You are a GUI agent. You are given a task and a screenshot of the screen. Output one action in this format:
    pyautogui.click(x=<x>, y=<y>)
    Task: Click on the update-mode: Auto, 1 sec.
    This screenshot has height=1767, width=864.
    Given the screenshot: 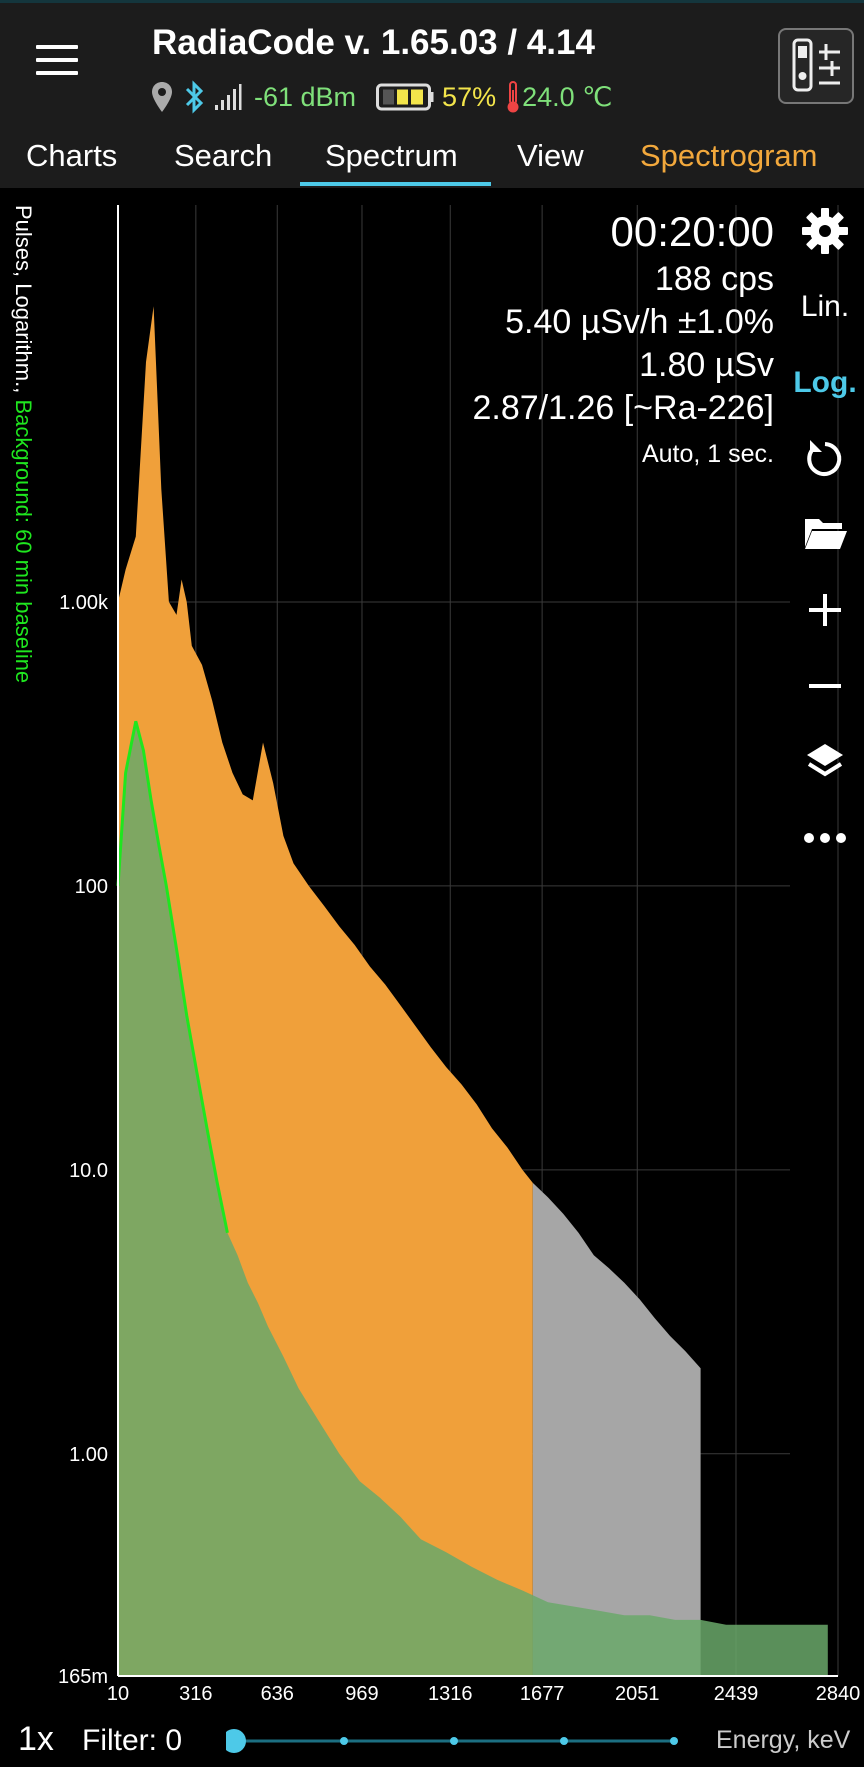 What is the action you would take?
    pyautogui.click(x=707, y=454)
    